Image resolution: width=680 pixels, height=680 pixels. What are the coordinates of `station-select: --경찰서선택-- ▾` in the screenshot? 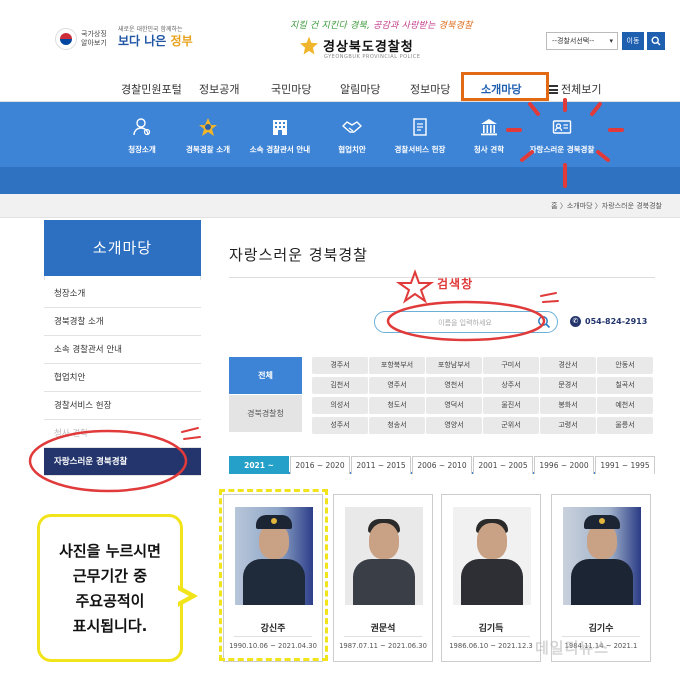 It's located at (582, 41).